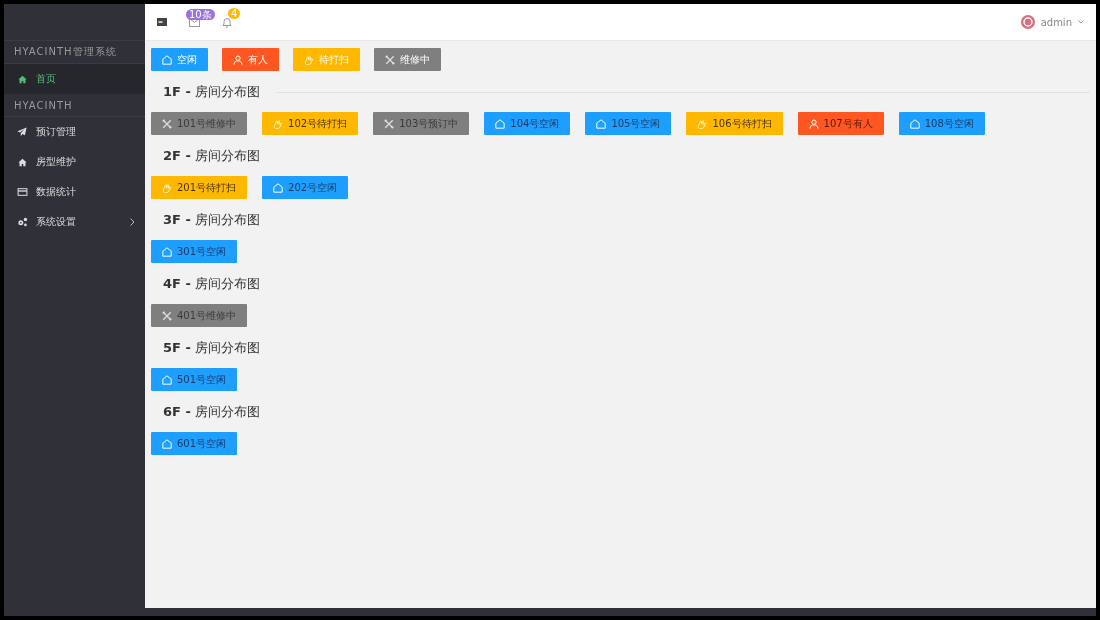 The height and width of the screenshot is (620, 1100). I want to click on room-button: 301号空闲, so click(194, 251).